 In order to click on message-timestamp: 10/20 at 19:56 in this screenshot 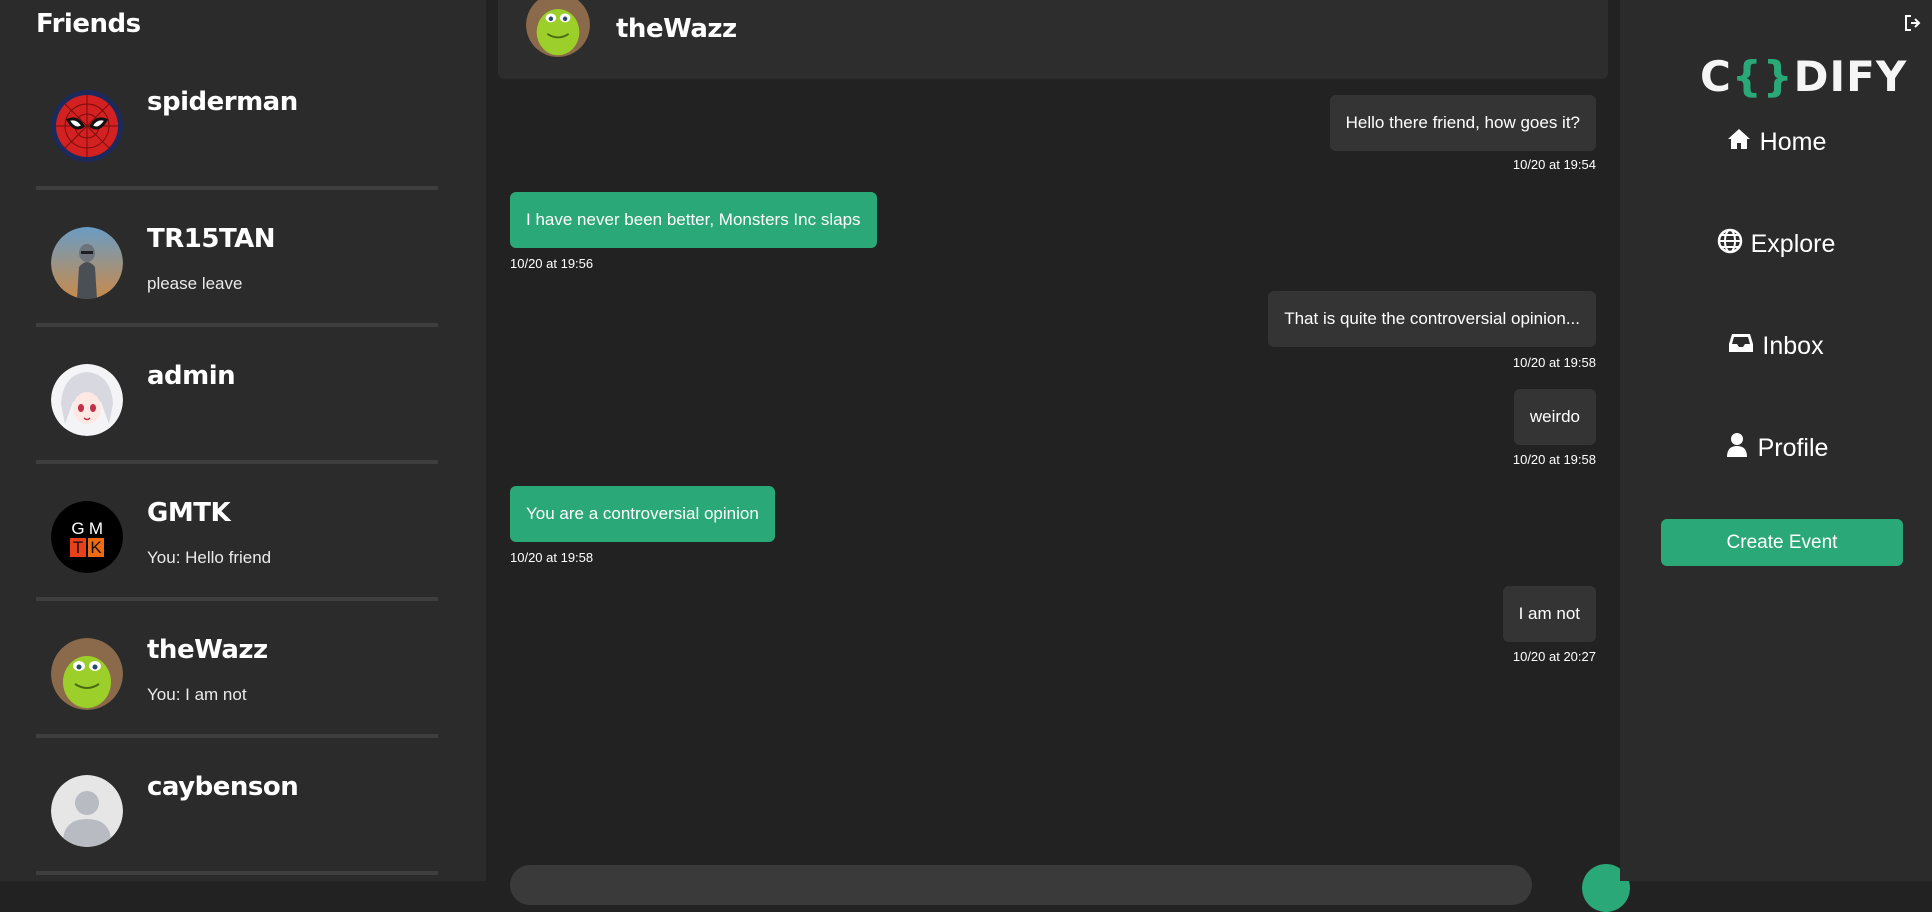, I will do `click(552, 263)`.